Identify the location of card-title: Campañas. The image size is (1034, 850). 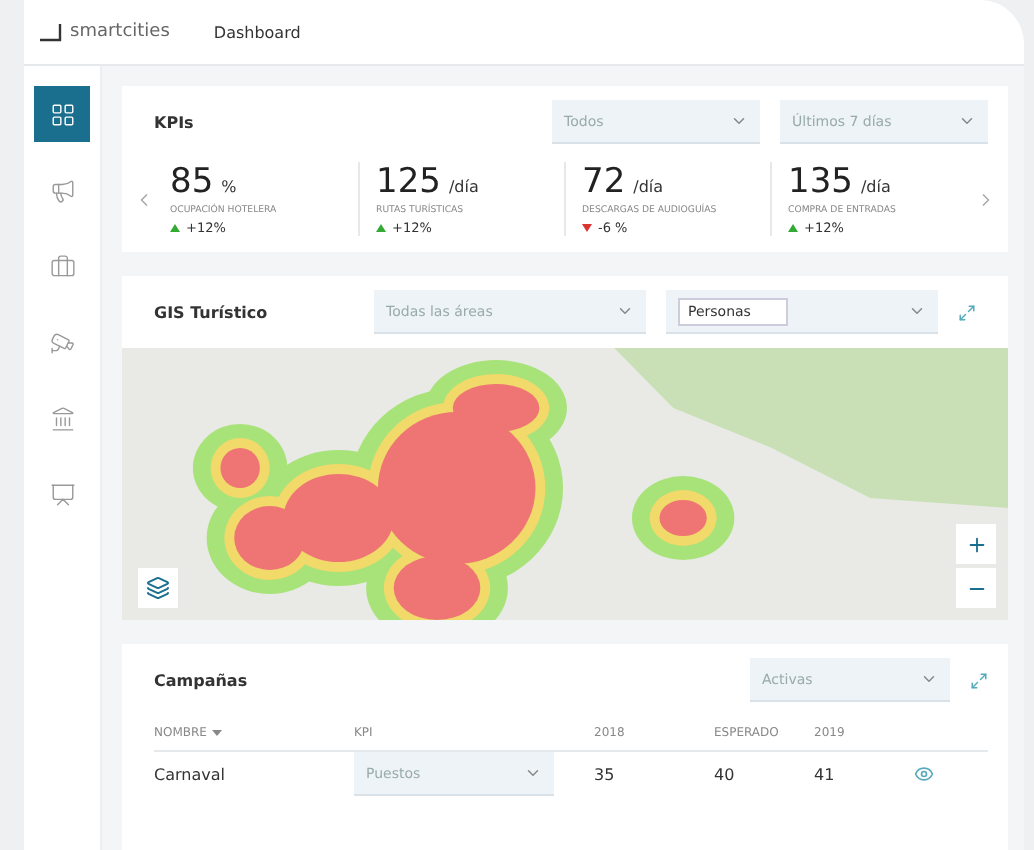
(201, 680).